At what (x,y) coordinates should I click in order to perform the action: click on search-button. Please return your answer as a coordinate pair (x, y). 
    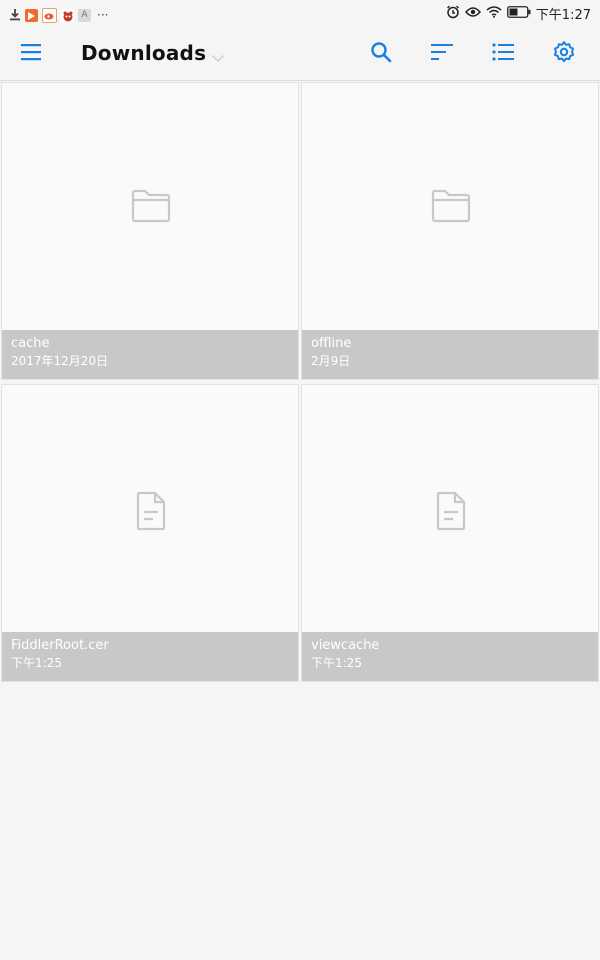
    Looking at the image, I should click on (381, 54).